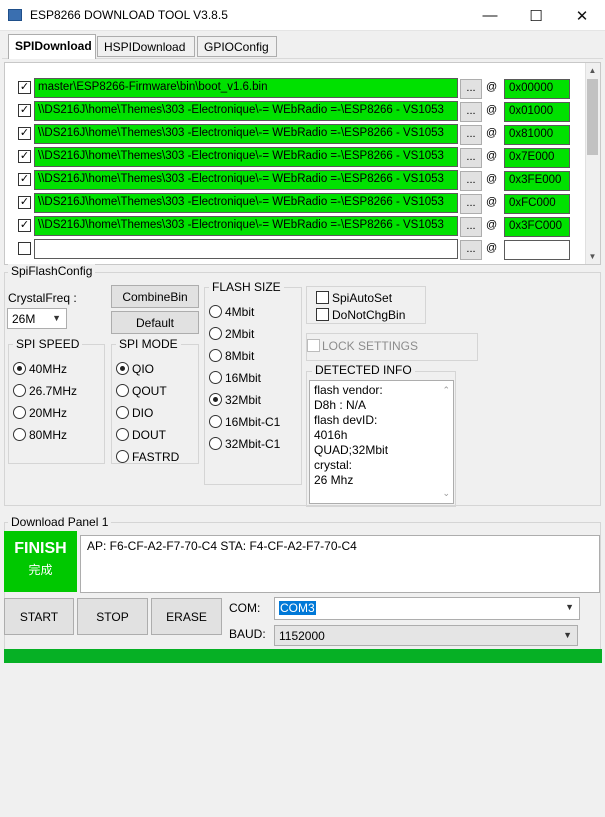 The height and width of the screenshot is (817, 605). What do you see at coordinates (40, 561) in the screenshot?
I see `status-badge: FINISH 完成` at bounding box center [40, 561].